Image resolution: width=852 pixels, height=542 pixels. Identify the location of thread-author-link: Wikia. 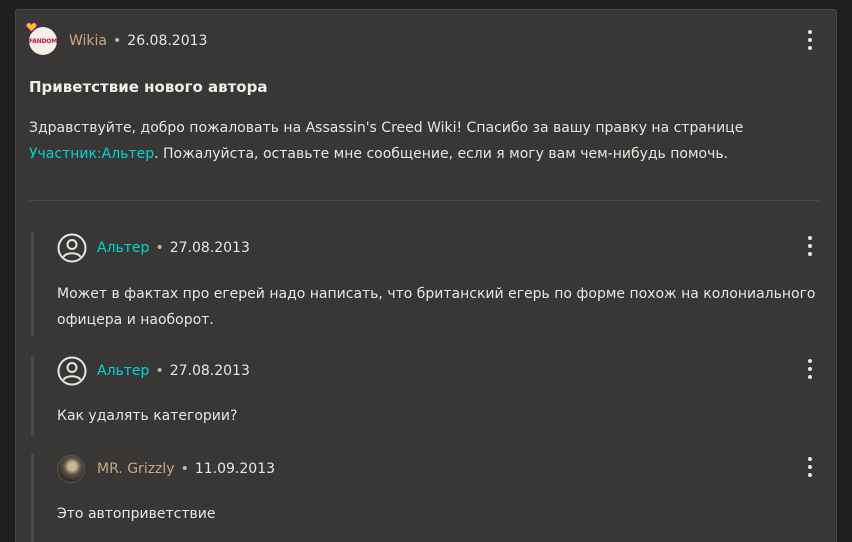
(88, 41).